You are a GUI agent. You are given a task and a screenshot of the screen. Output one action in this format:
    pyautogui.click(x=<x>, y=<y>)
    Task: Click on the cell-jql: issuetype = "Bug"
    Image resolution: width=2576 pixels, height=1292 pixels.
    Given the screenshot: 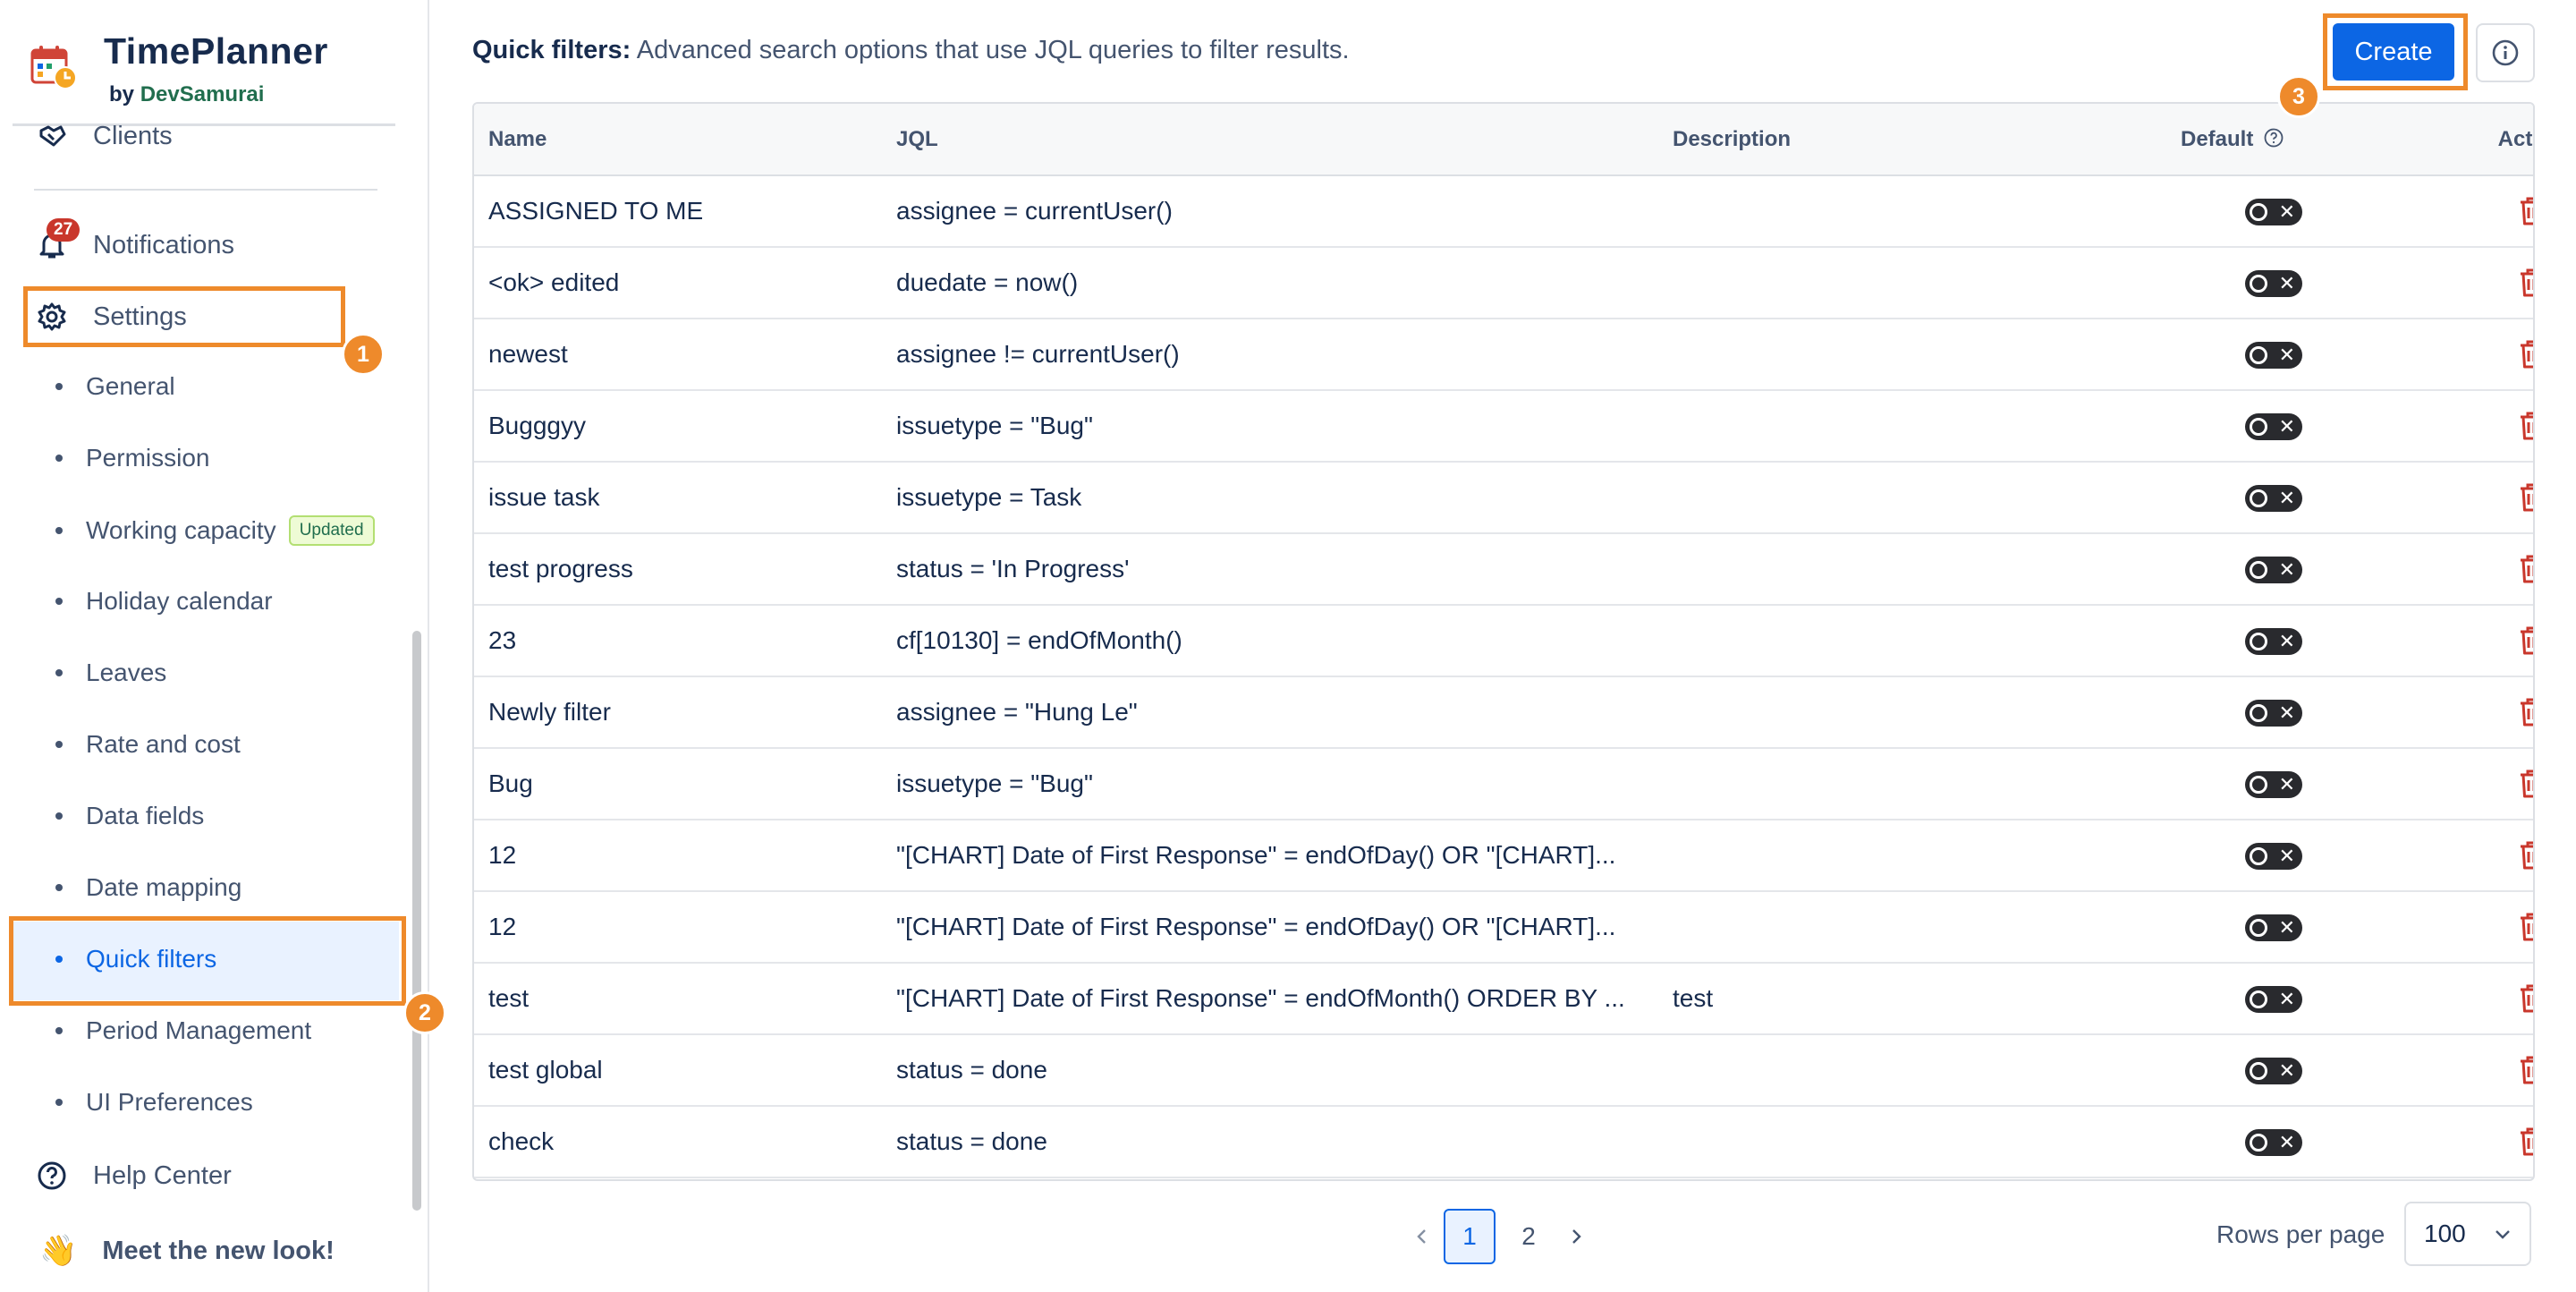 What is the action you would take?
    pyautogui.click(x=1270, y=426)
    